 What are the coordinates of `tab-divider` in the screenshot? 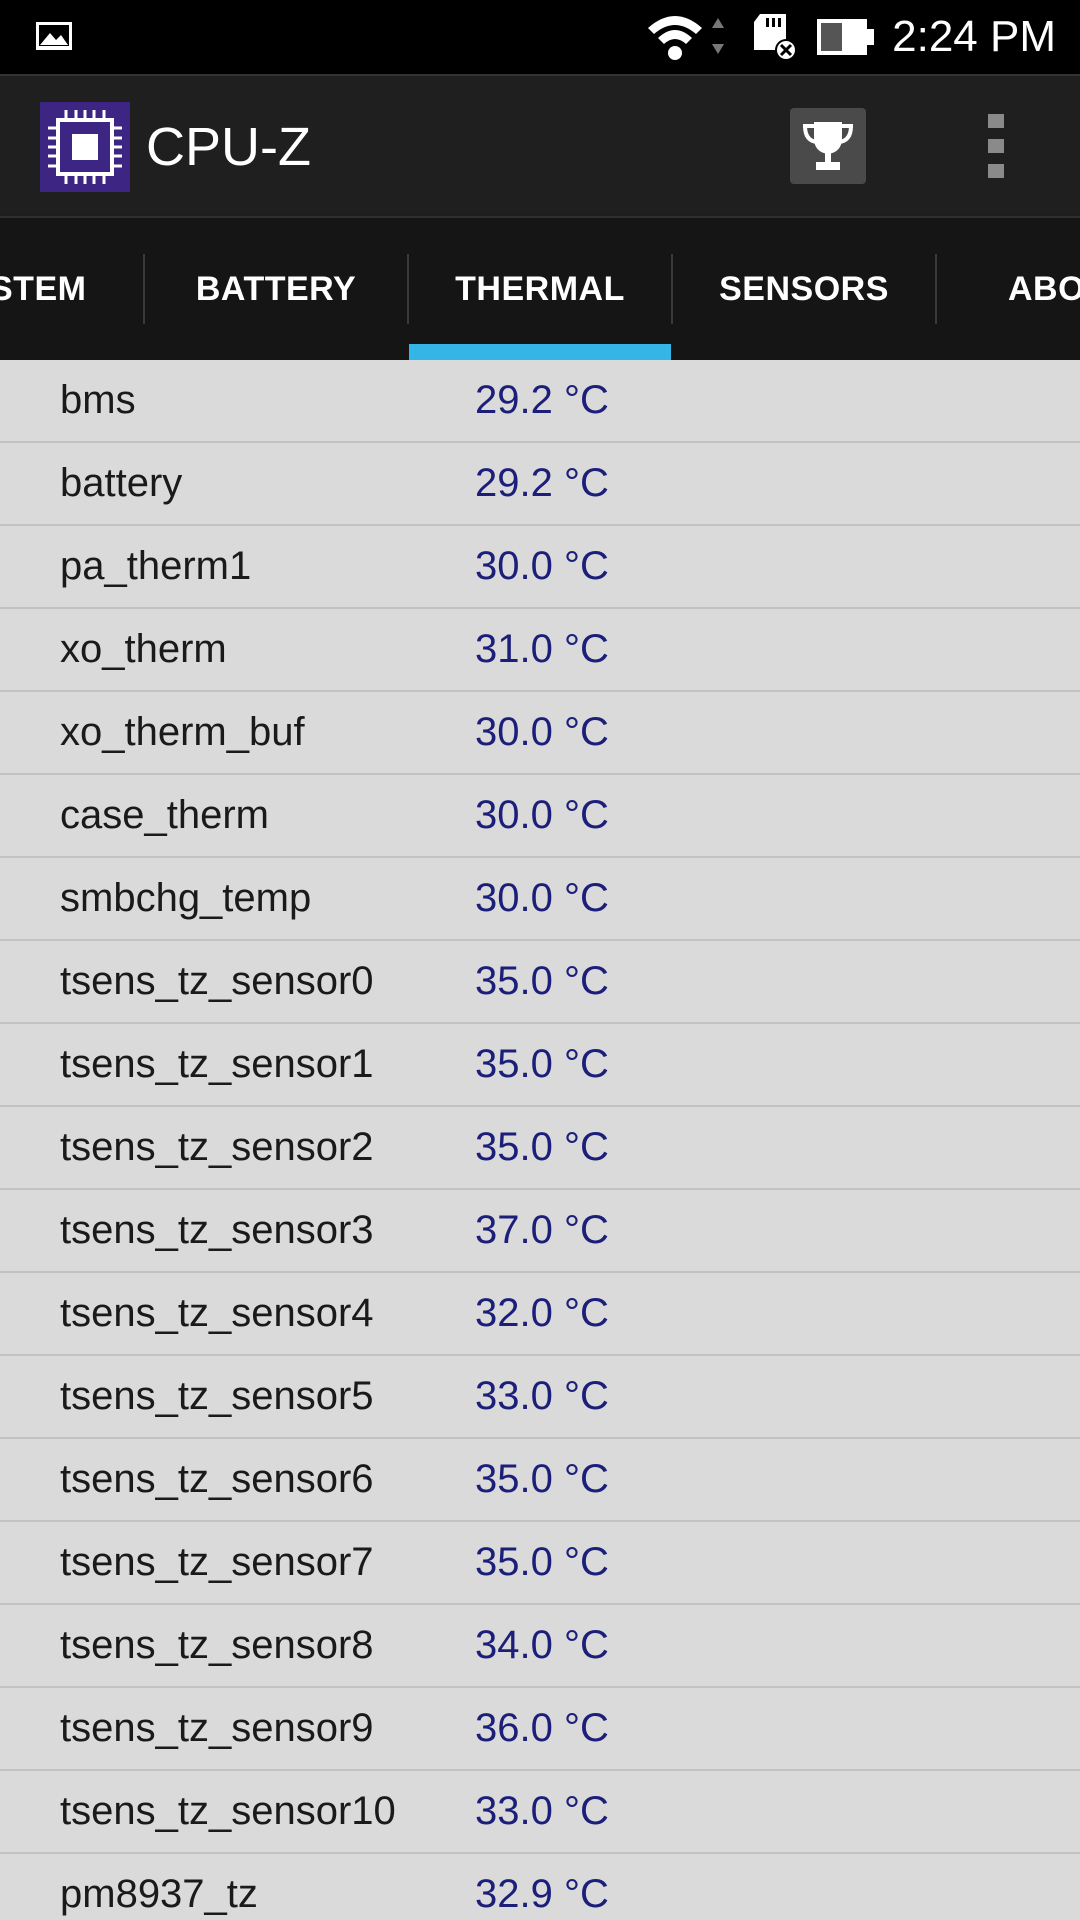 It's located at (936, 289).